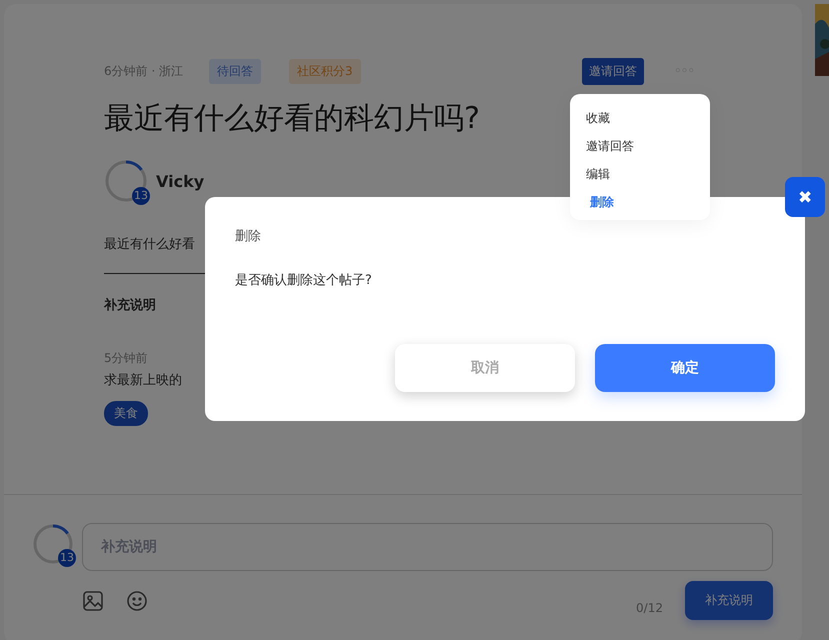 The image size is (829, 640). Describe the element at coordinates (137, 601) in the screenshot. I see `emoji-icon` at that location.